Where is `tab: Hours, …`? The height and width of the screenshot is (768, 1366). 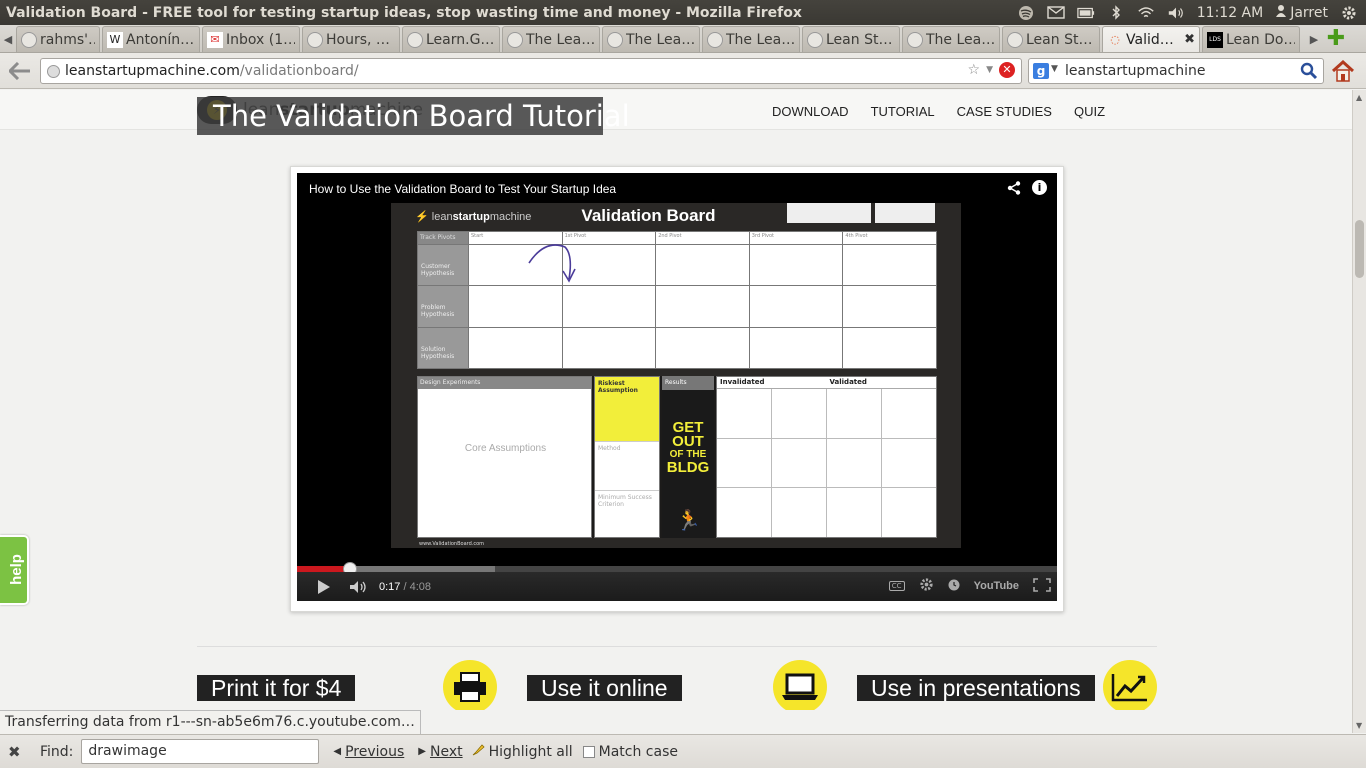 tab: Hours, … is located at coordinates (351, 39).